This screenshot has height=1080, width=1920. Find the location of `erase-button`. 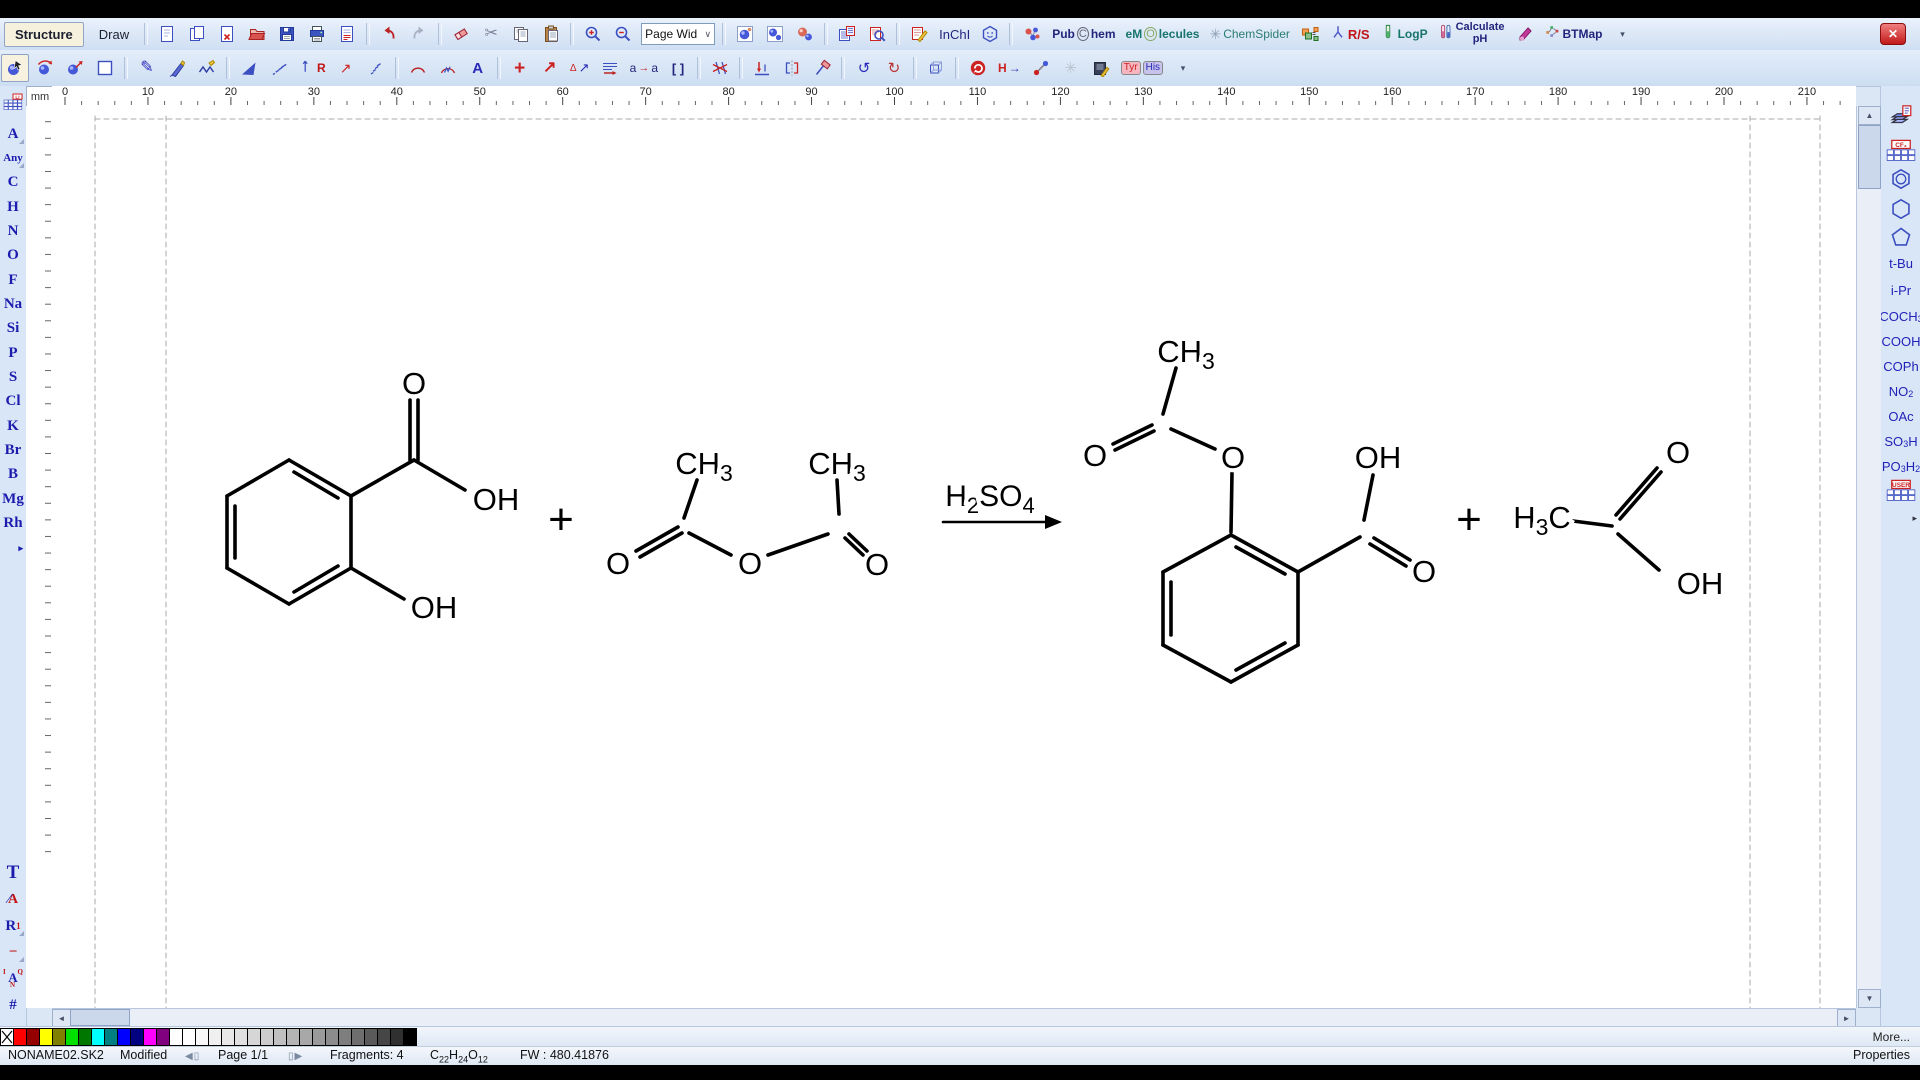

erase-button is located at coordinates (461, 34).